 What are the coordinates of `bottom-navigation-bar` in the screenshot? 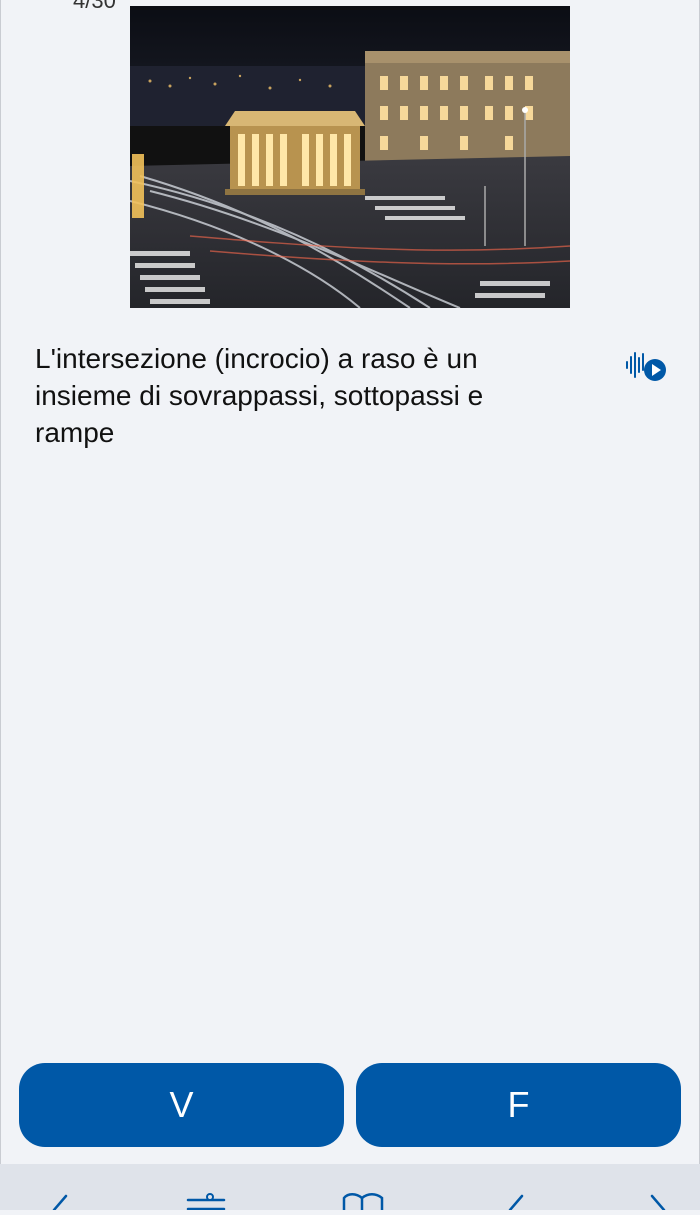 It's located at (350, 1188).